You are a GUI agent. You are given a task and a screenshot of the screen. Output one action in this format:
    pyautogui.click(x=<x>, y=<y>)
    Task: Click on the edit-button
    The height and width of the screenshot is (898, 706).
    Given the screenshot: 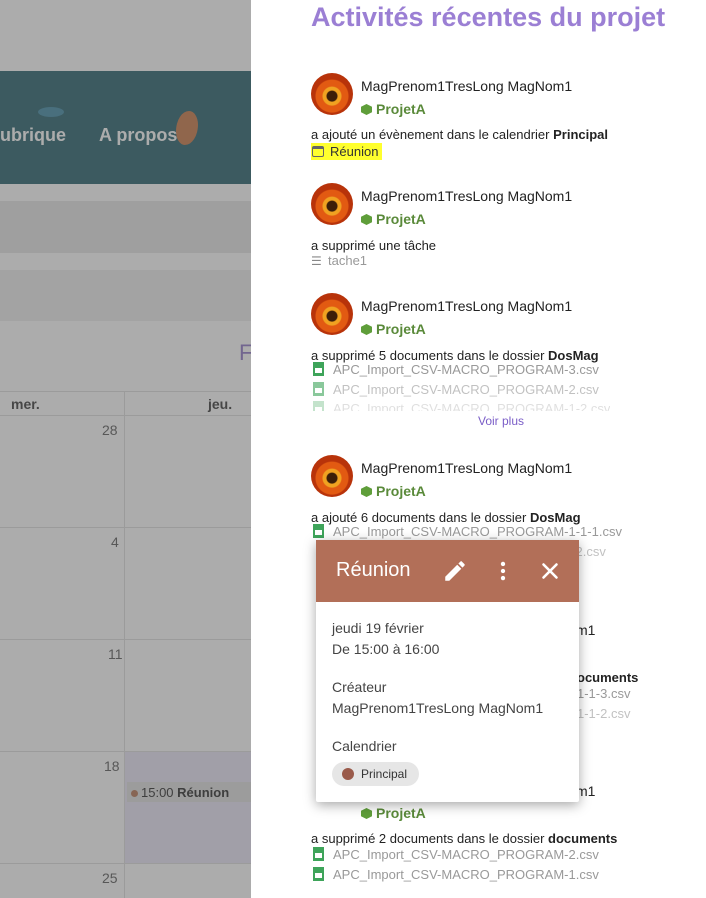 What is the action you would take?
    pyautogui.click(x=455, y=571)
    